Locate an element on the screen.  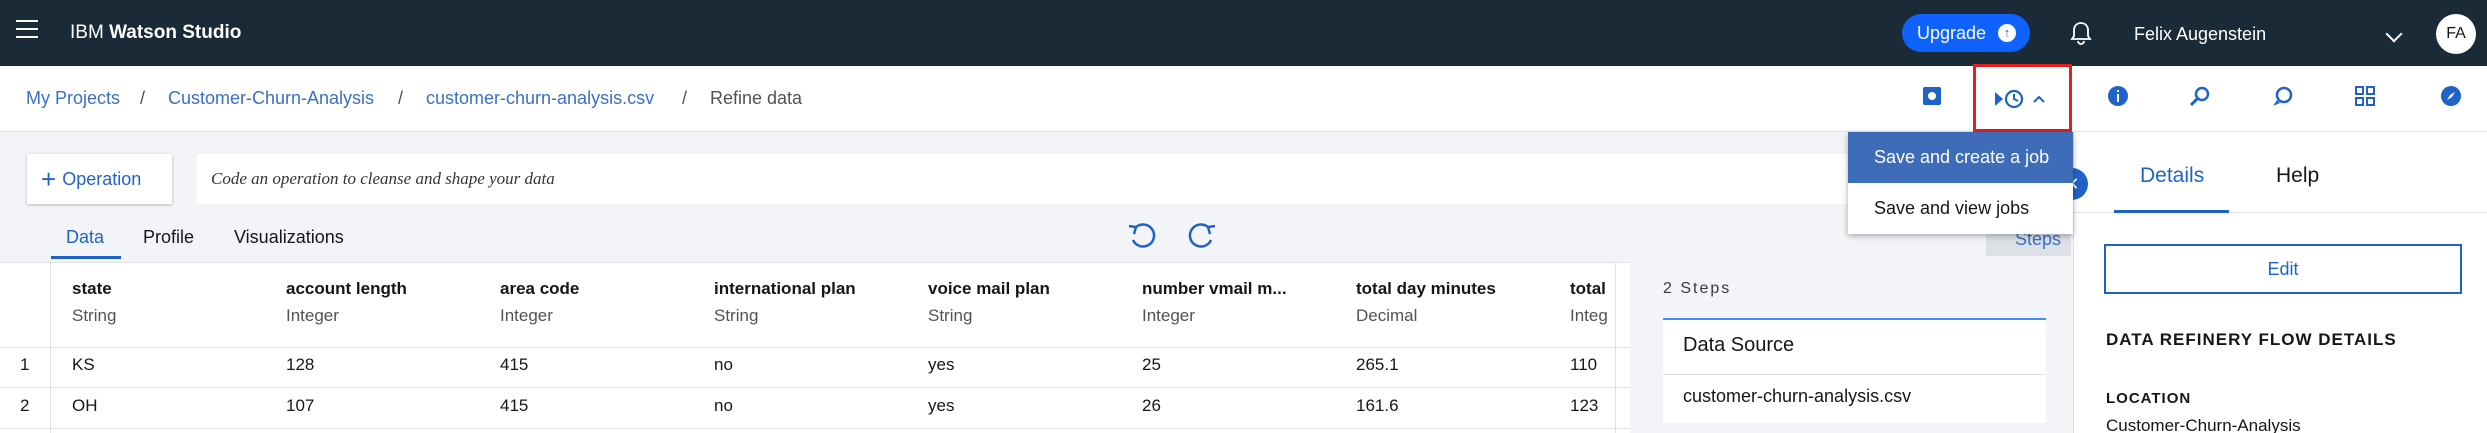
jobs-dropdown-menu: Save and create a job Save and view jobs is located at coordinates (1960, 183).